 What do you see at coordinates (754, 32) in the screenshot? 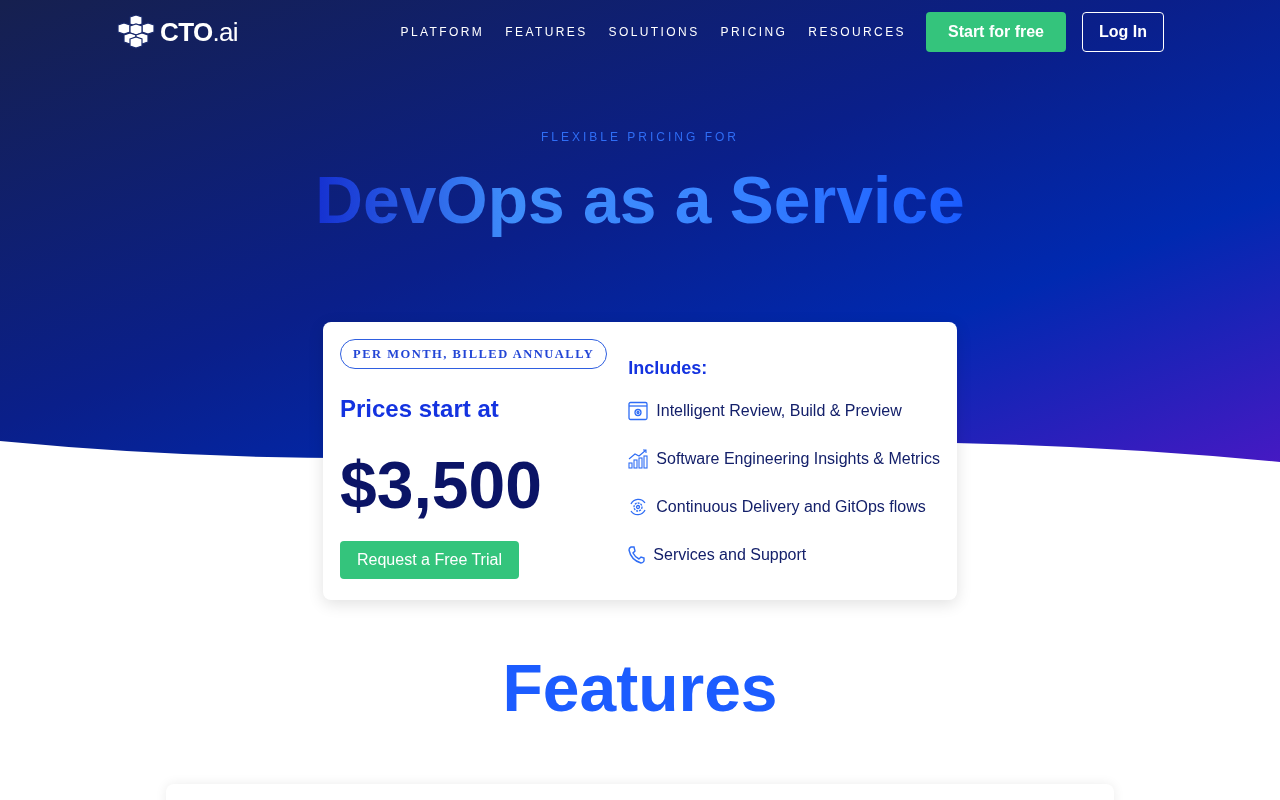
I see `nav-link: PRICING` at bounding box center [754, 32].